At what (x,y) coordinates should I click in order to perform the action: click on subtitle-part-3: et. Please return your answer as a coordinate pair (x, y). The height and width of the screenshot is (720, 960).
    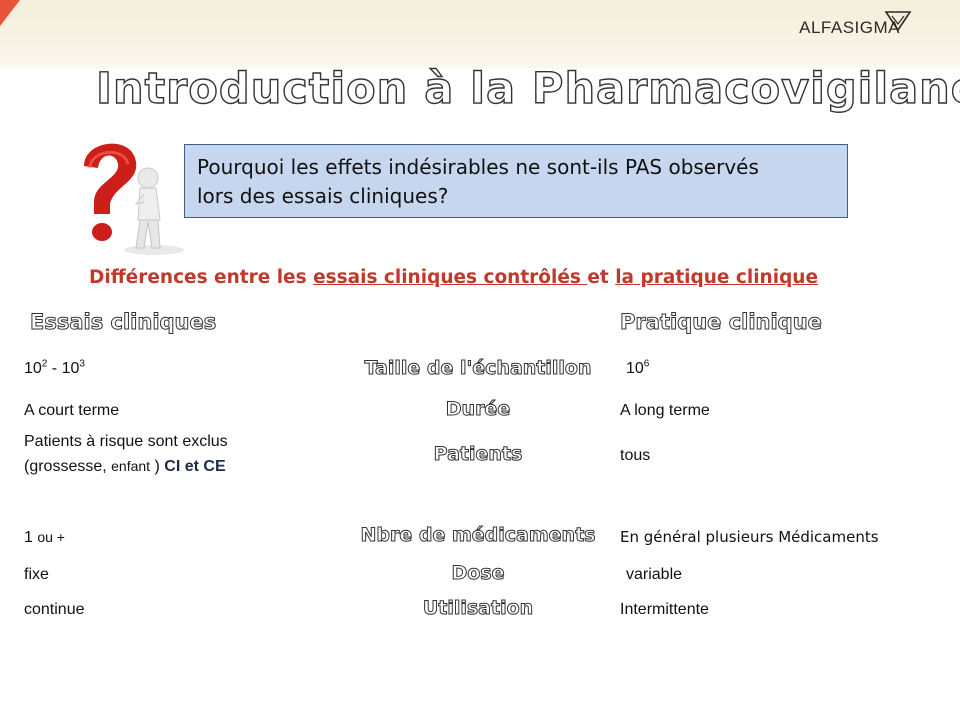
    Looking at the image, I should click on (601, 277).